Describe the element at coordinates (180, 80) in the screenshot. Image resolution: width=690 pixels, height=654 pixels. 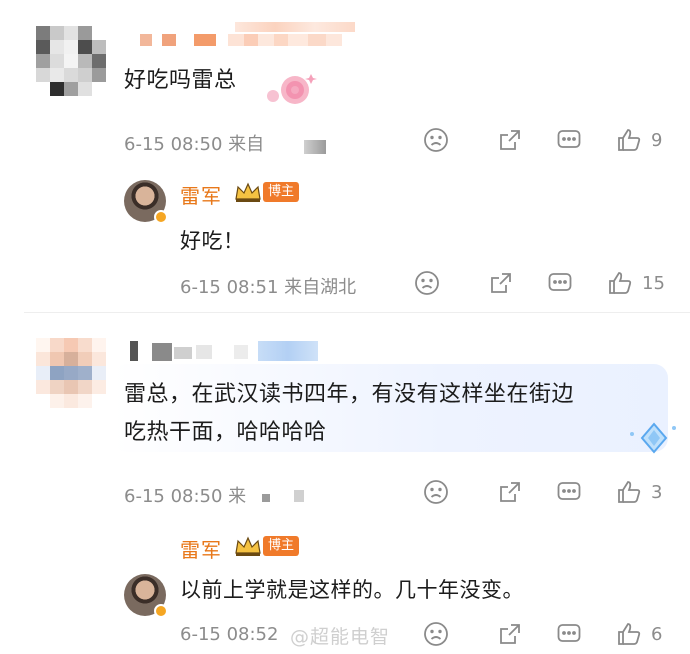
I see `comment-text: 好吃吗雷总` at that location.